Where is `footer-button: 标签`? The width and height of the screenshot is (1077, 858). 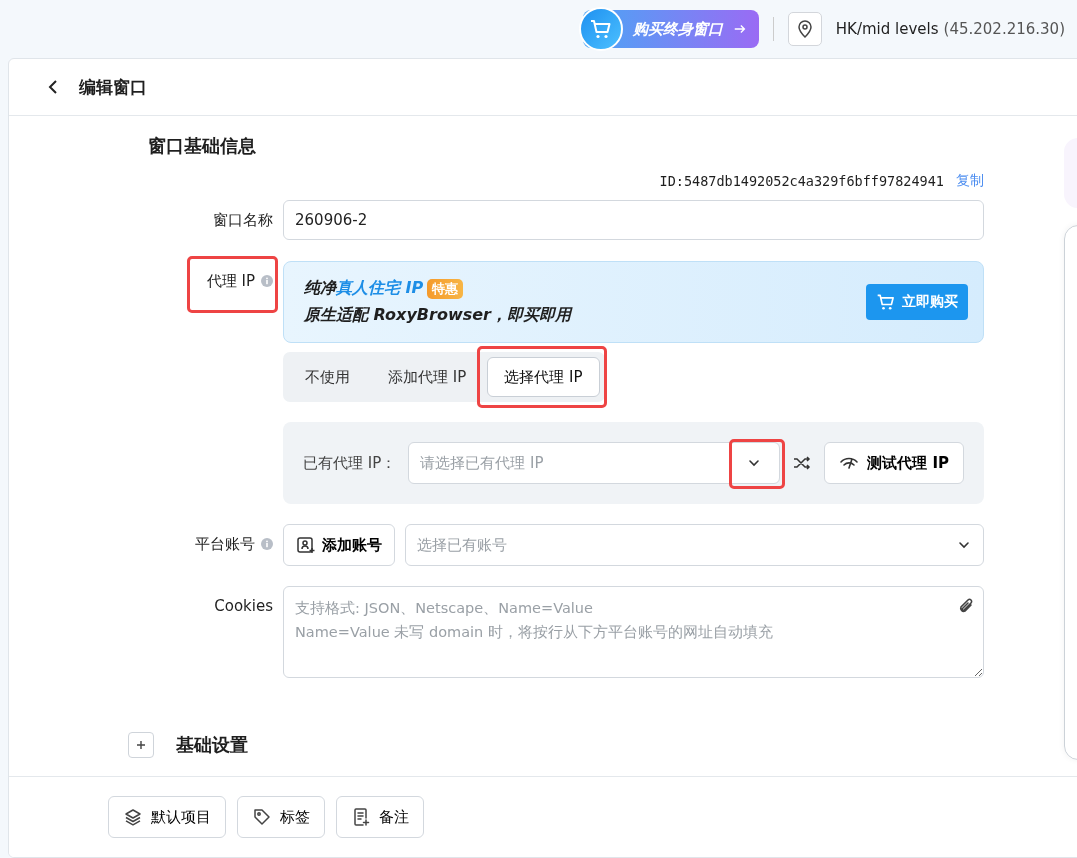
footer-button: 标签 is located at coordinates (281, 817).